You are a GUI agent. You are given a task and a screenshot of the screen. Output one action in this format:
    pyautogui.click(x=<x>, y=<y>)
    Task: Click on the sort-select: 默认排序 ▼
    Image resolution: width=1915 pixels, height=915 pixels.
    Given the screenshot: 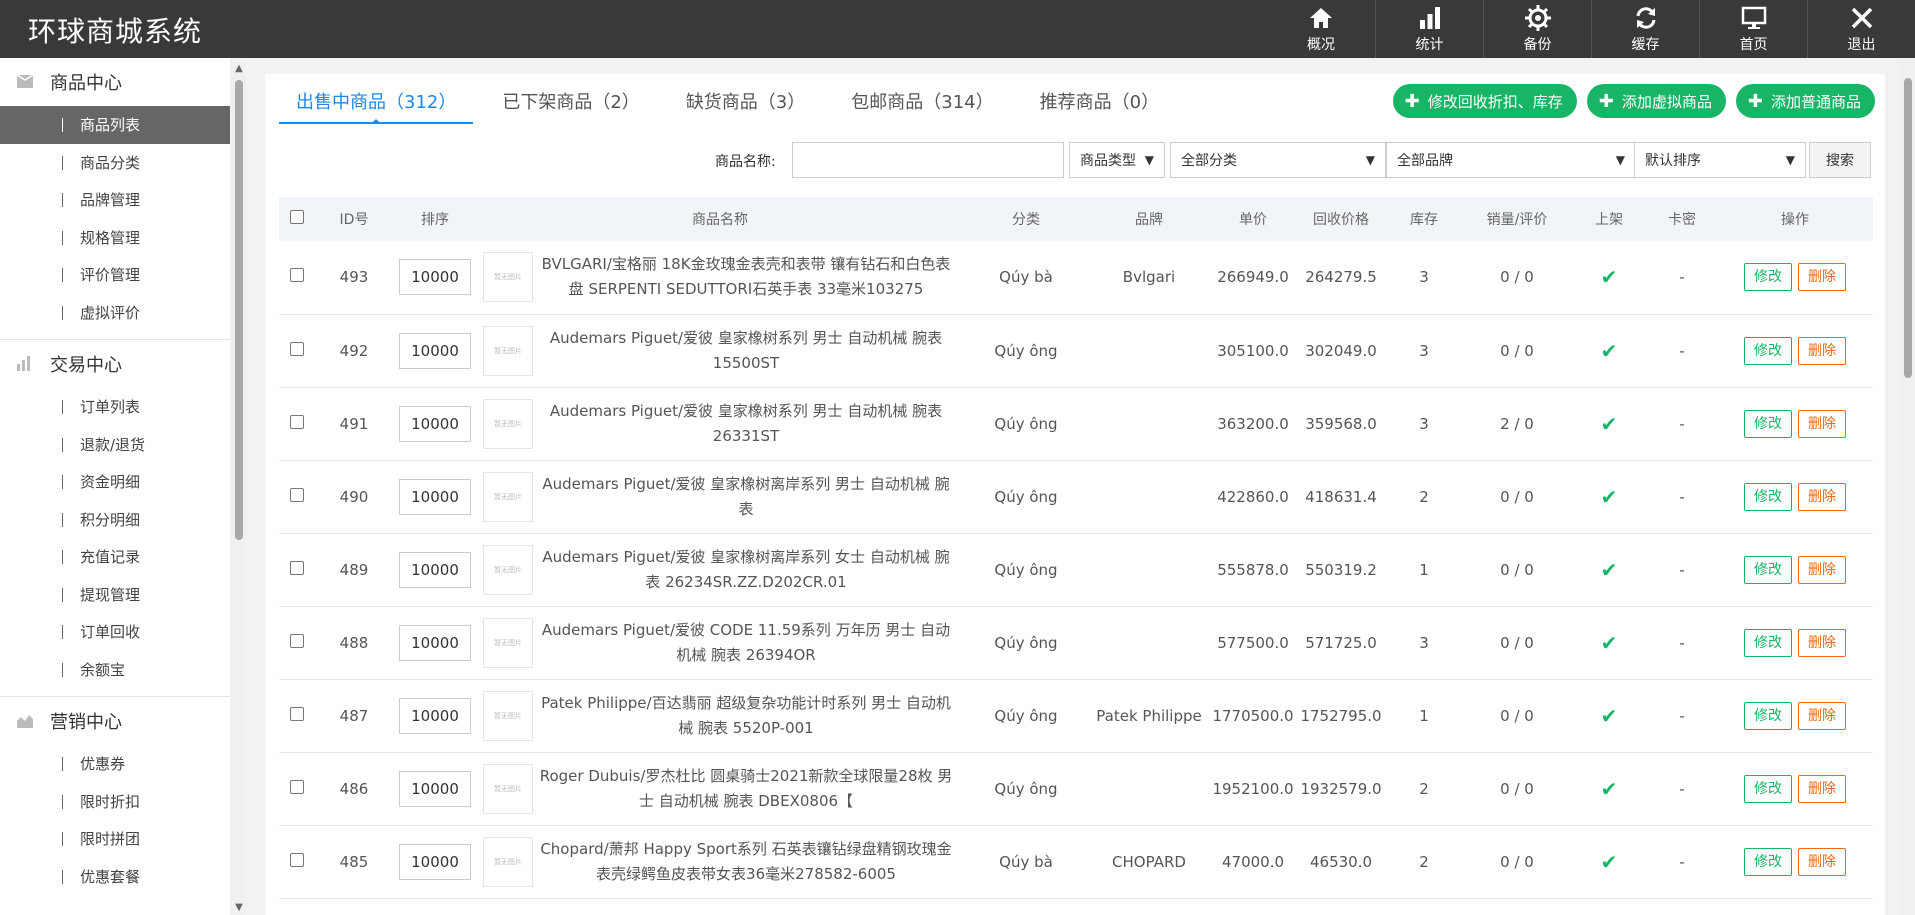 What is the action you would take?
    pyautogui.click(x=1720, y=160)
    